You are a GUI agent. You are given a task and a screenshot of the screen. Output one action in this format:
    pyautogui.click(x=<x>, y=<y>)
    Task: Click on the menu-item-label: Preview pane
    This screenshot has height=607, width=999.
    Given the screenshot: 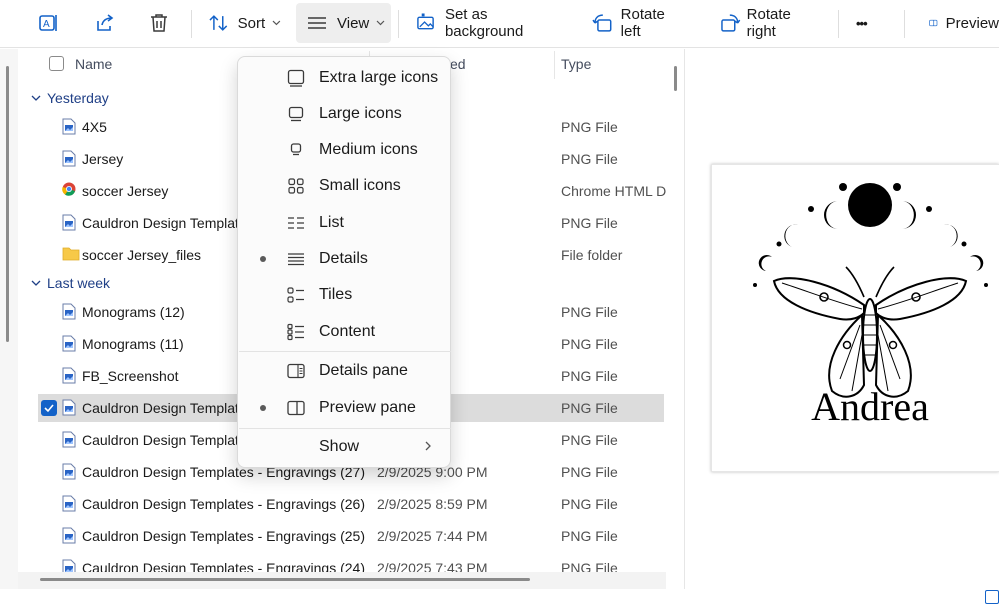 What is the action you would take?
    pyautogui.click(x=367, y=407)
    